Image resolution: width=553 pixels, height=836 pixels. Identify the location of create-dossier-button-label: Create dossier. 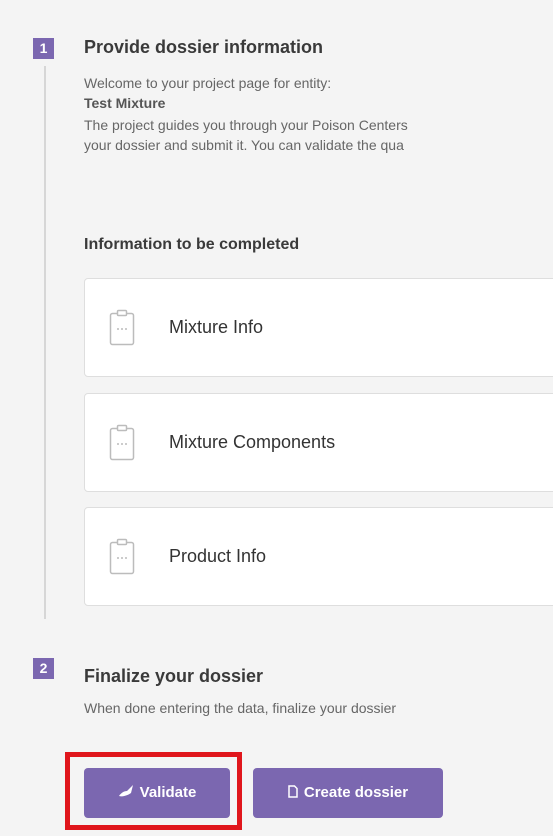
(356, 792).